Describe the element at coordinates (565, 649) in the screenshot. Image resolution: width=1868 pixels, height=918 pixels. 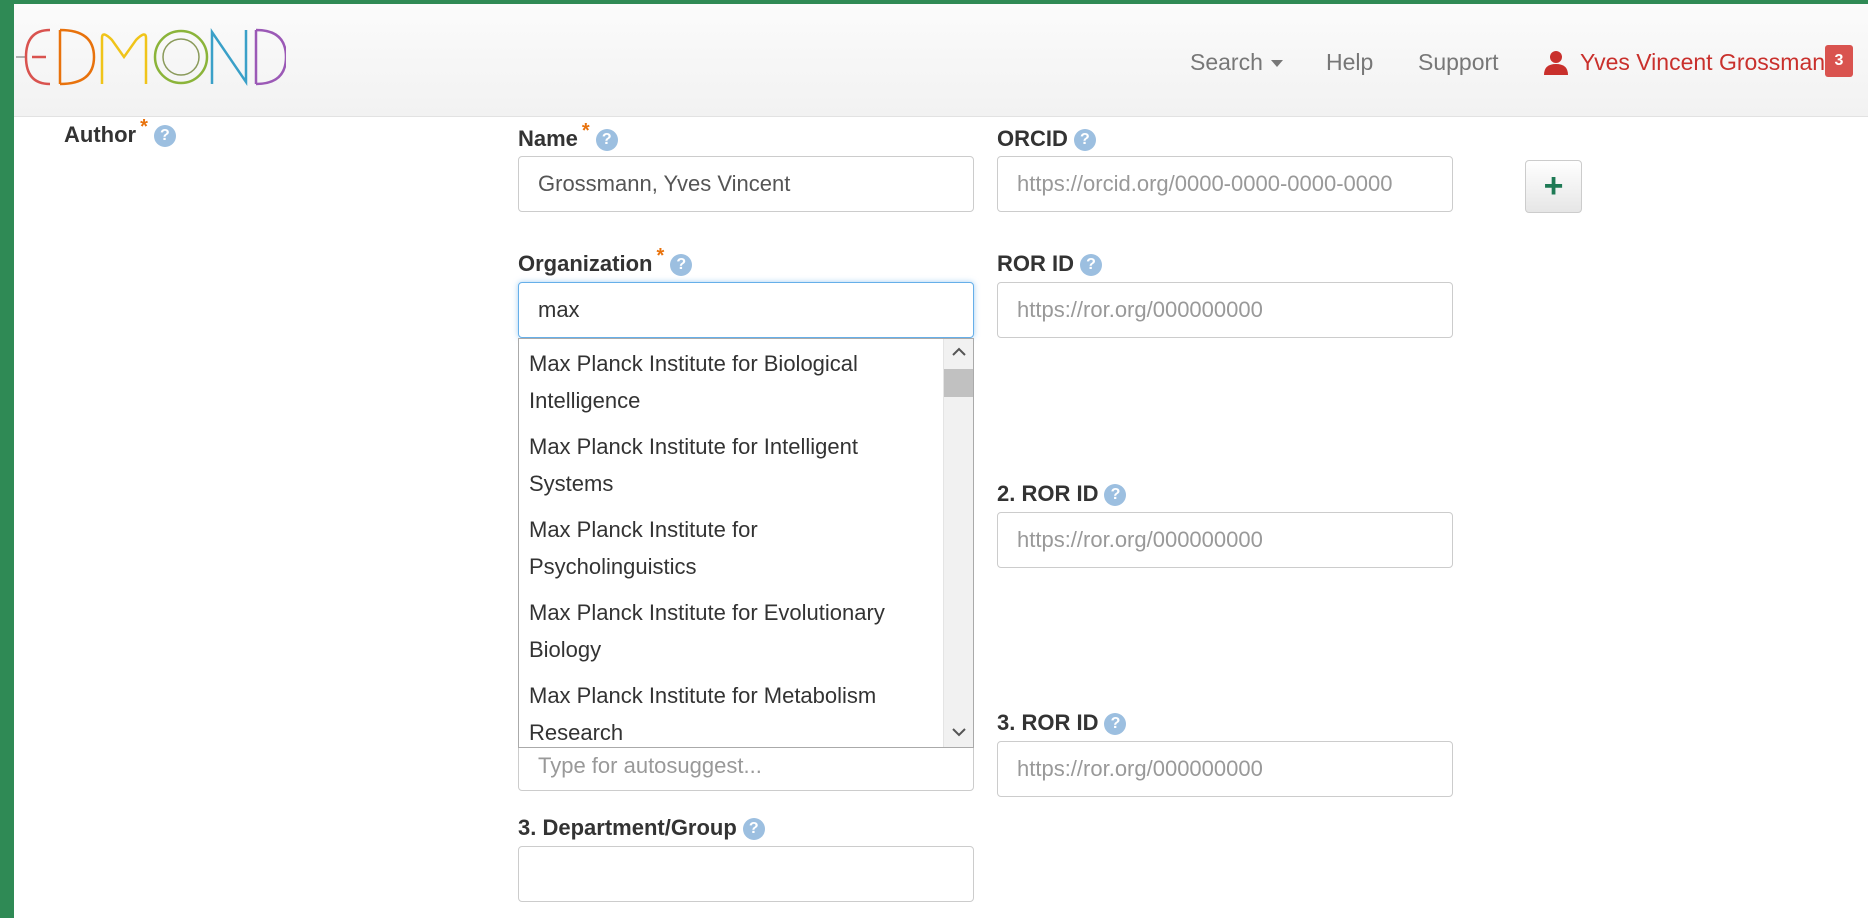
I see `suggestion-line: Biology` at that location.